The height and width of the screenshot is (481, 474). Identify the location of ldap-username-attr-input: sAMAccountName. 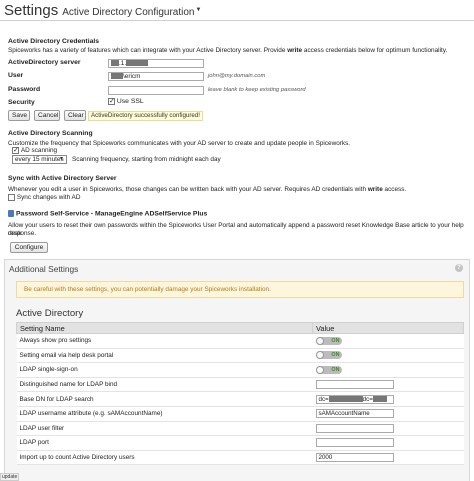
(354, 414).